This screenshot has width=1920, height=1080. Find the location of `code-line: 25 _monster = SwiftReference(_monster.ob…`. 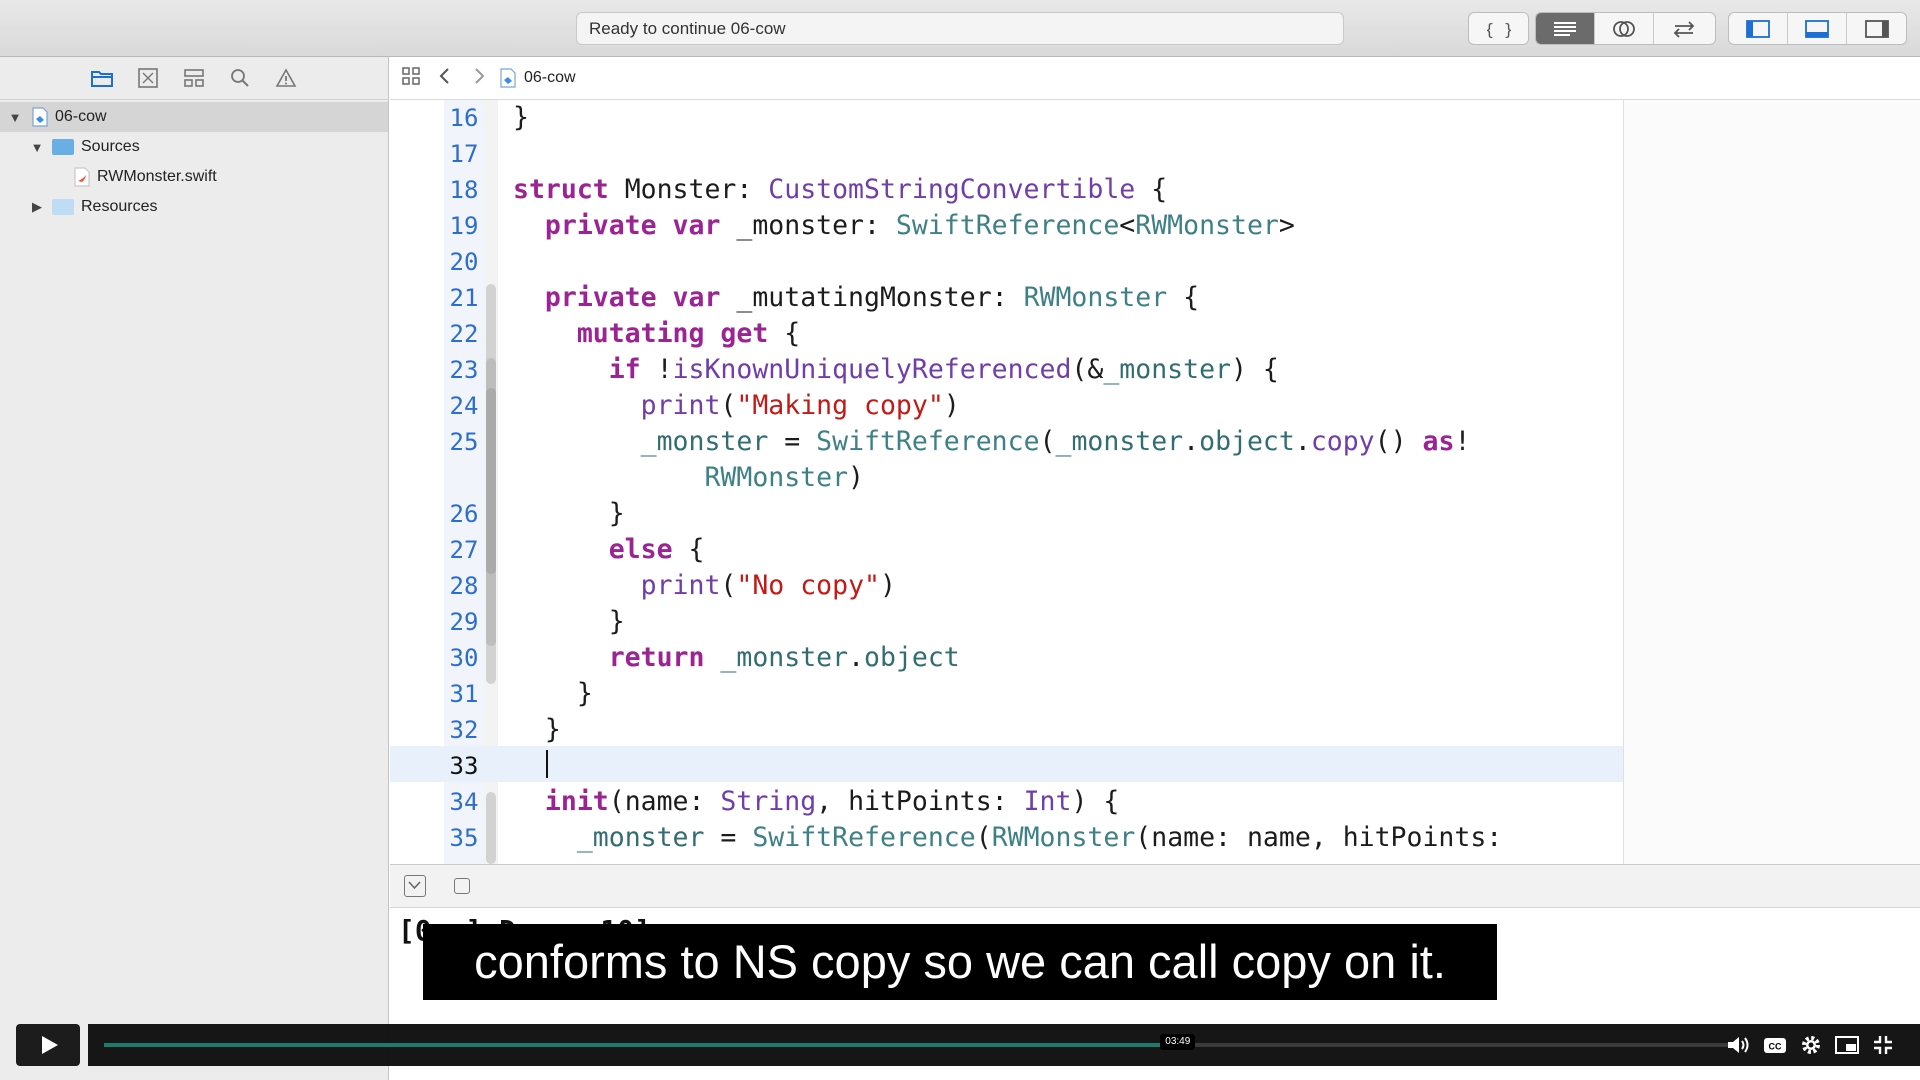

code-line: 25 _monster = SwiftReference(_monster.ob… is located at coordinates (1006, 442).